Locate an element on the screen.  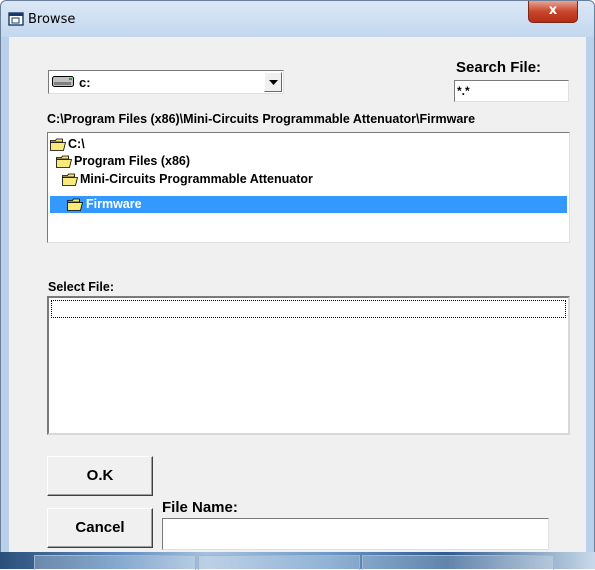
close-icon: x is located at coordinates (553, 10).